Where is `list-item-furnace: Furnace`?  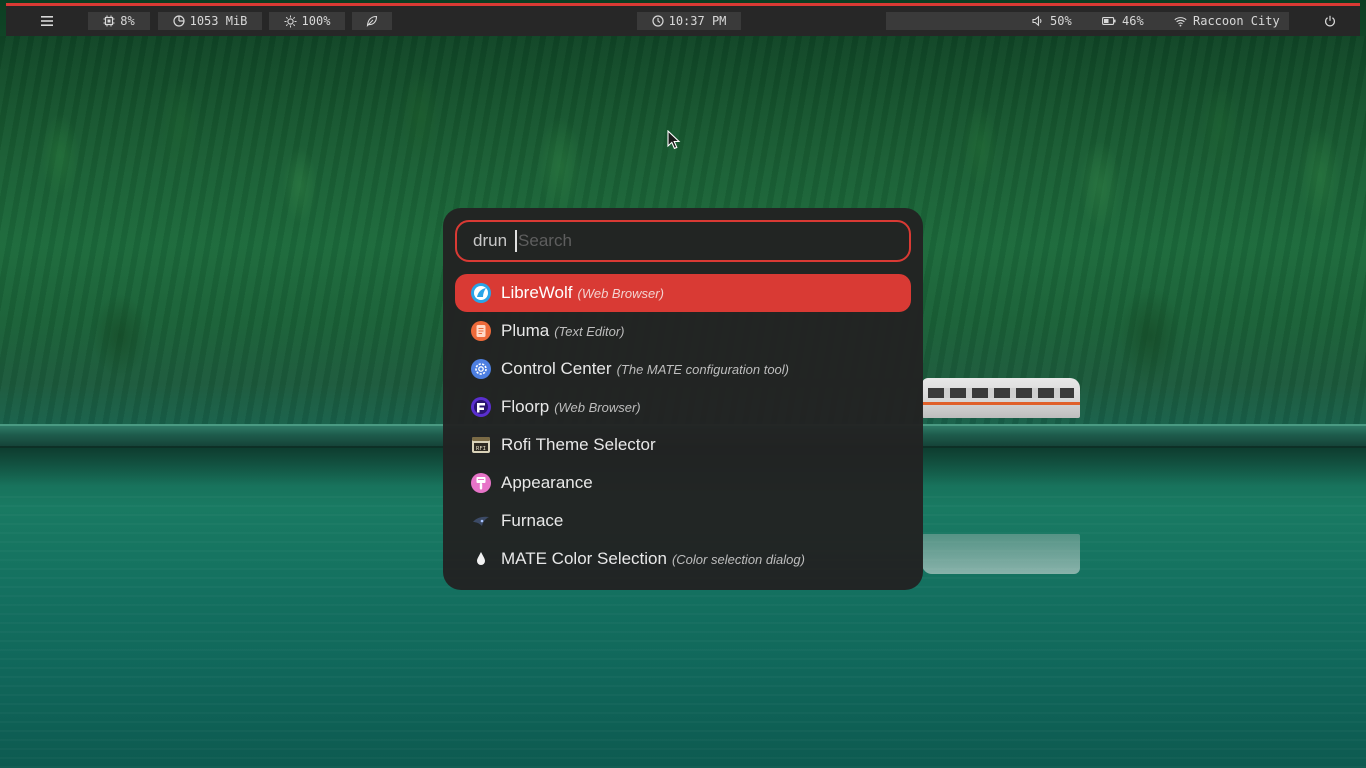
list-item-furnace: Furnace is located at coordinates (683, 521).